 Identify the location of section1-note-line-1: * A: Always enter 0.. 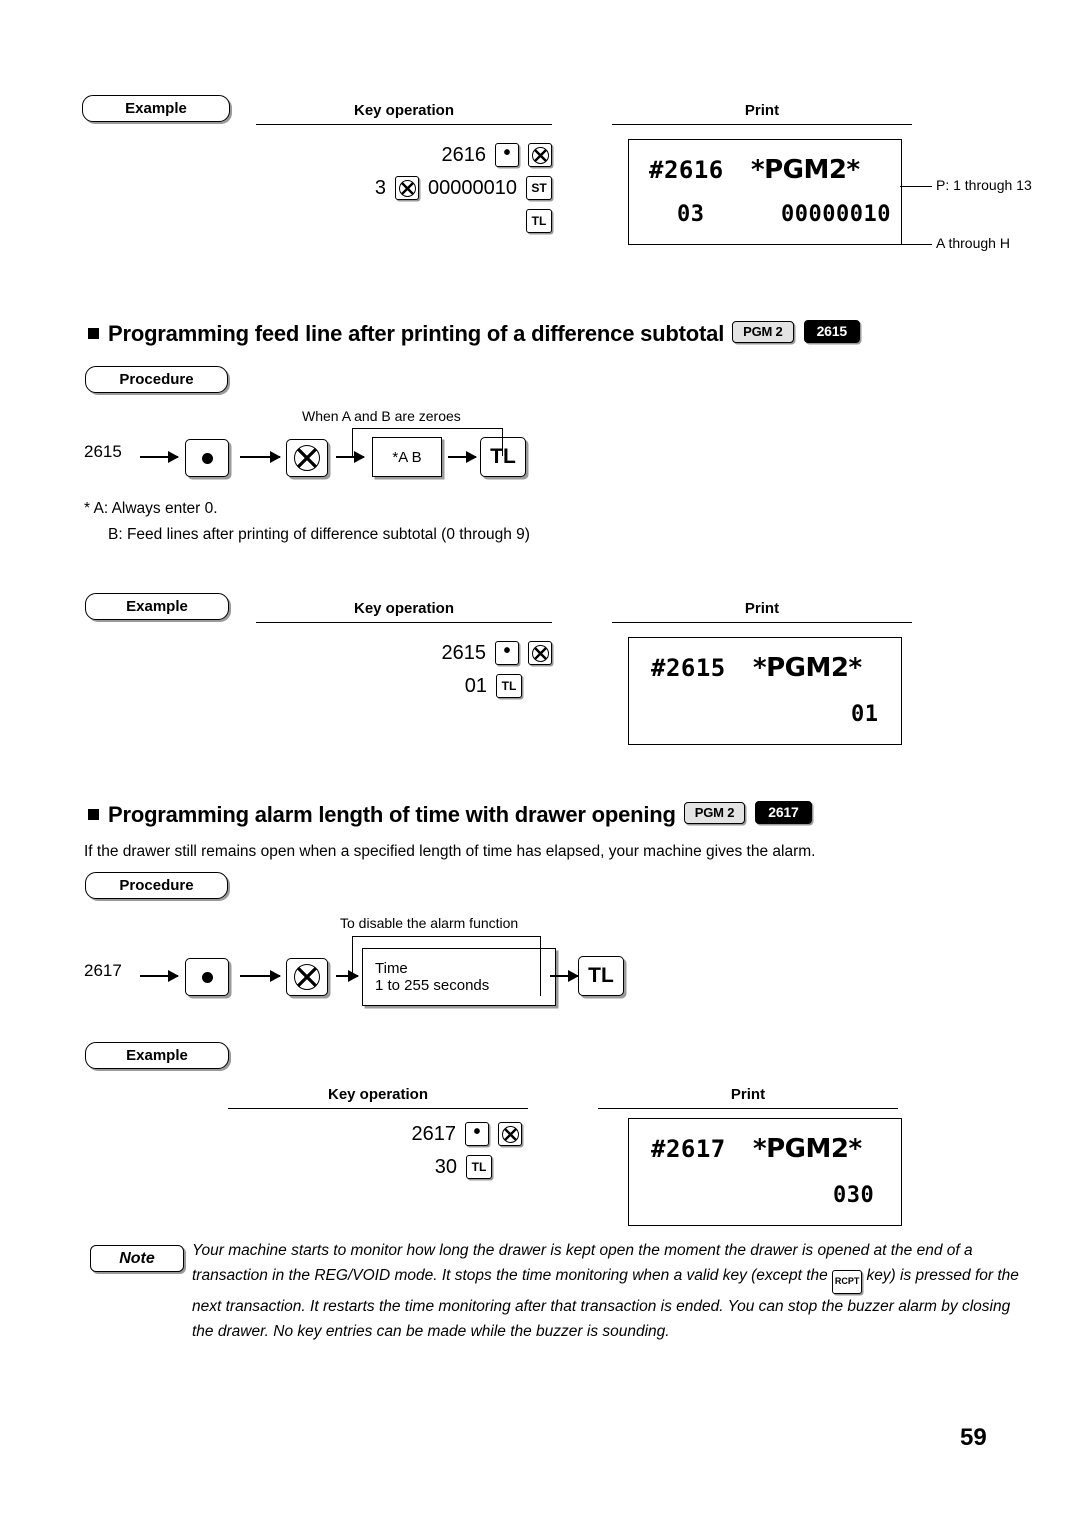
(151, 509).